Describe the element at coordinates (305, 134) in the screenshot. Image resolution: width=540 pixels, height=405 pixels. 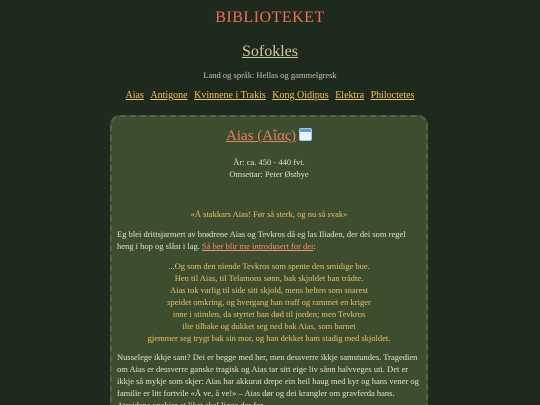
I see `calendar-icon` at that location.